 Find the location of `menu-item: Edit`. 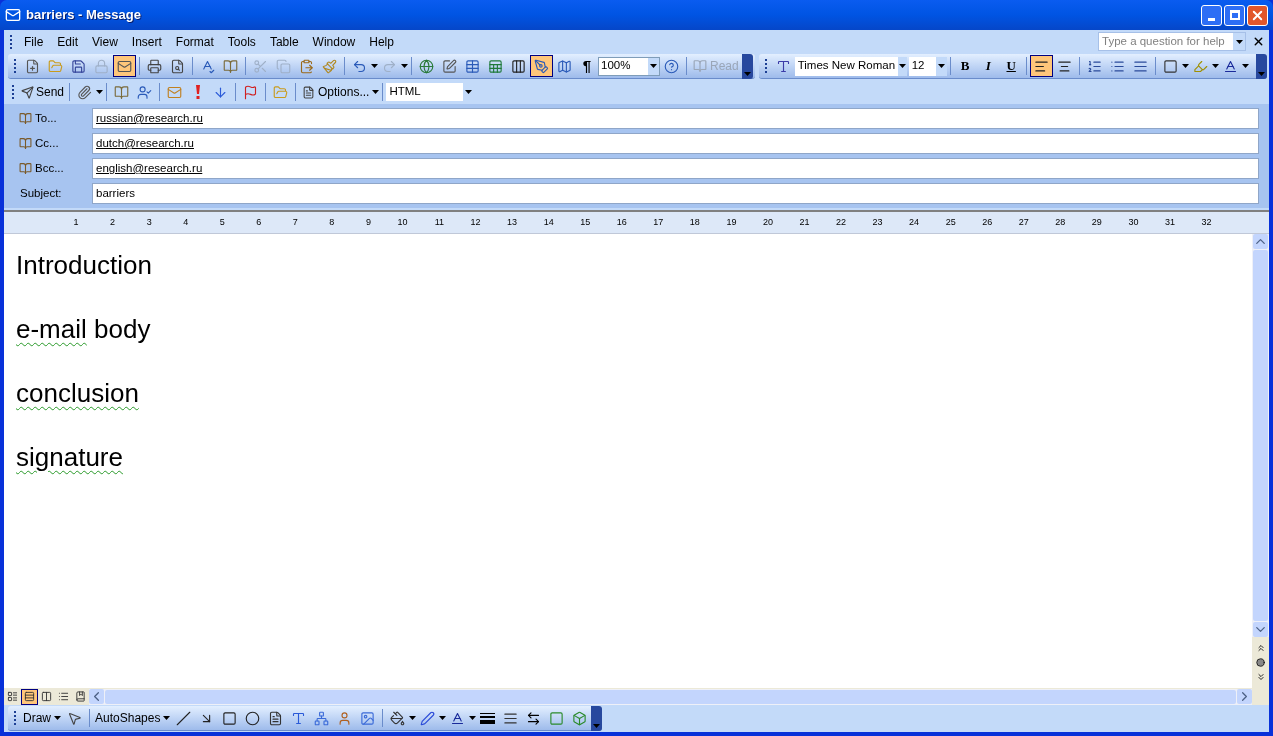

menu-item: Edit is located at coordinates (68, 41).